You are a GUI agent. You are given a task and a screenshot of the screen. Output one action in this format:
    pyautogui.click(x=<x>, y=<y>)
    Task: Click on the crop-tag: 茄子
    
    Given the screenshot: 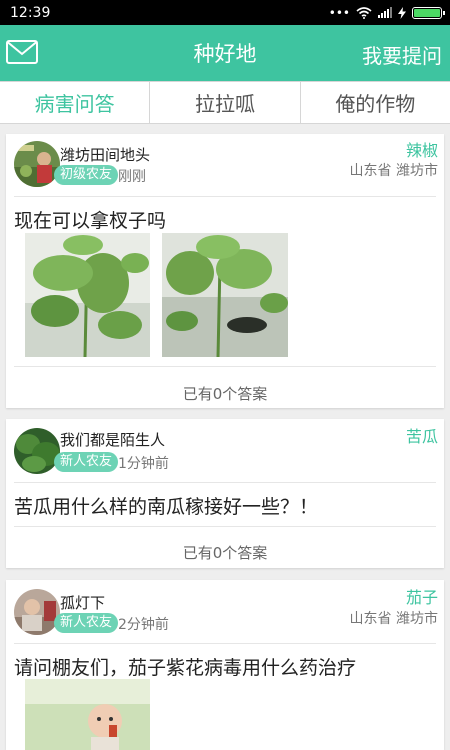 What is the action you would take?
    pyautogui.click(x=422, y=596)
    